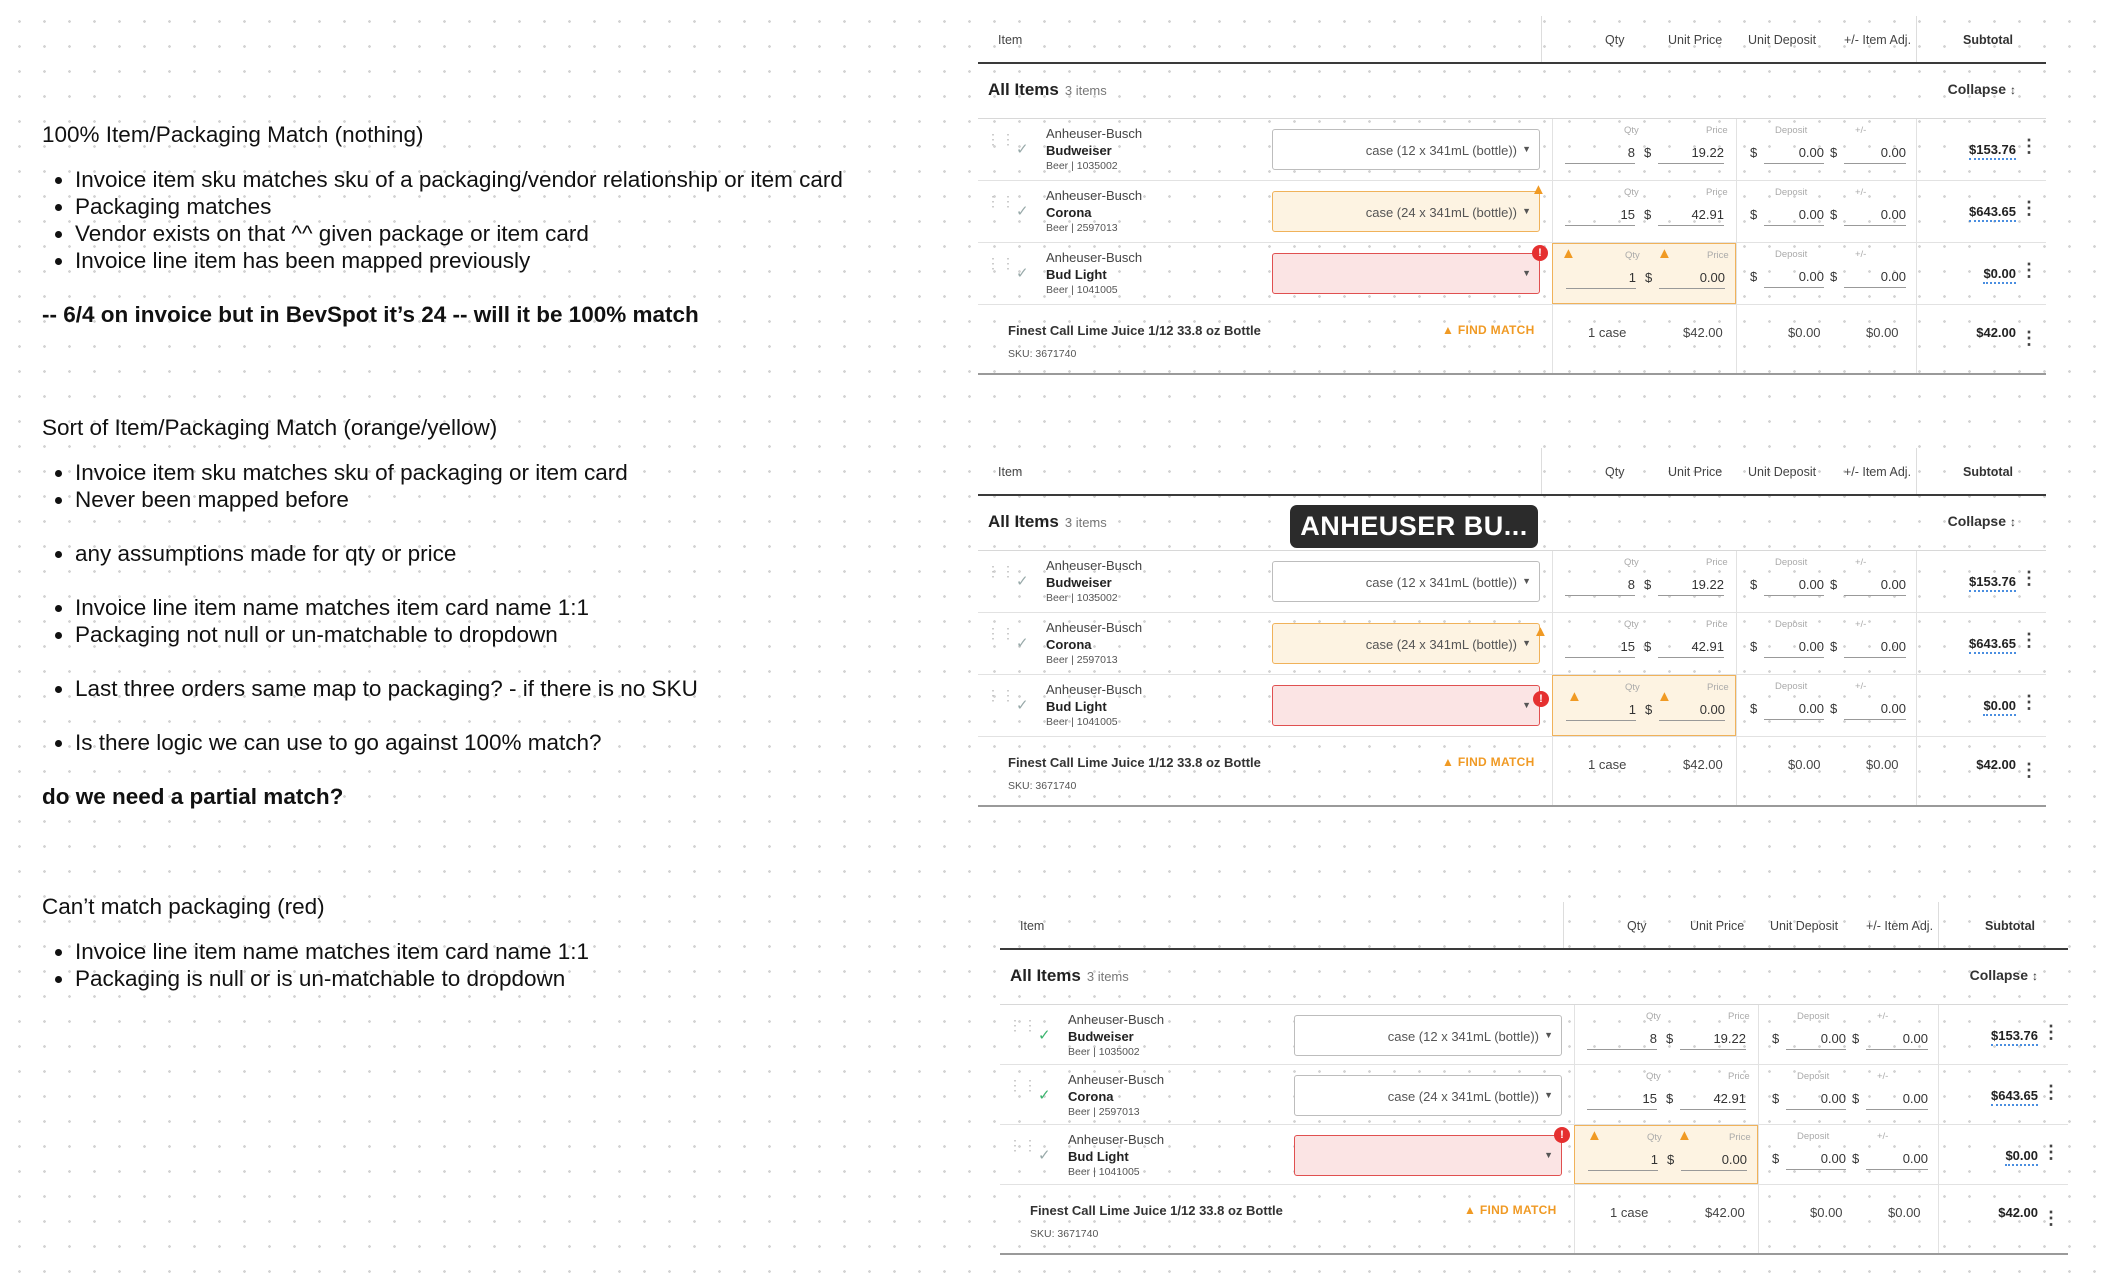 This screenshot has height=1282, width=2114. Describe the element at coordinates (1804, 764) in the screenshot. I see `unmatched-deposit: $0.00` at that location.